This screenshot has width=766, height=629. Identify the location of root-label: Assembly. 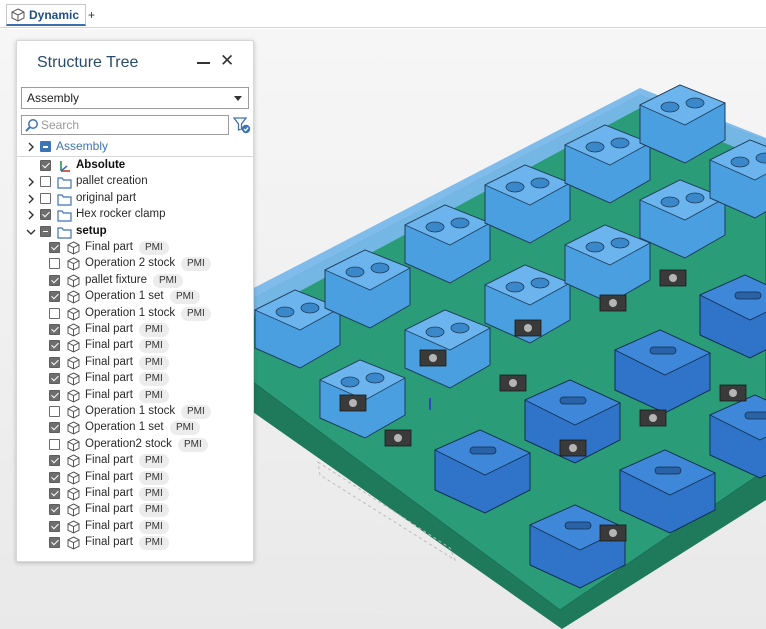
(82, 146).